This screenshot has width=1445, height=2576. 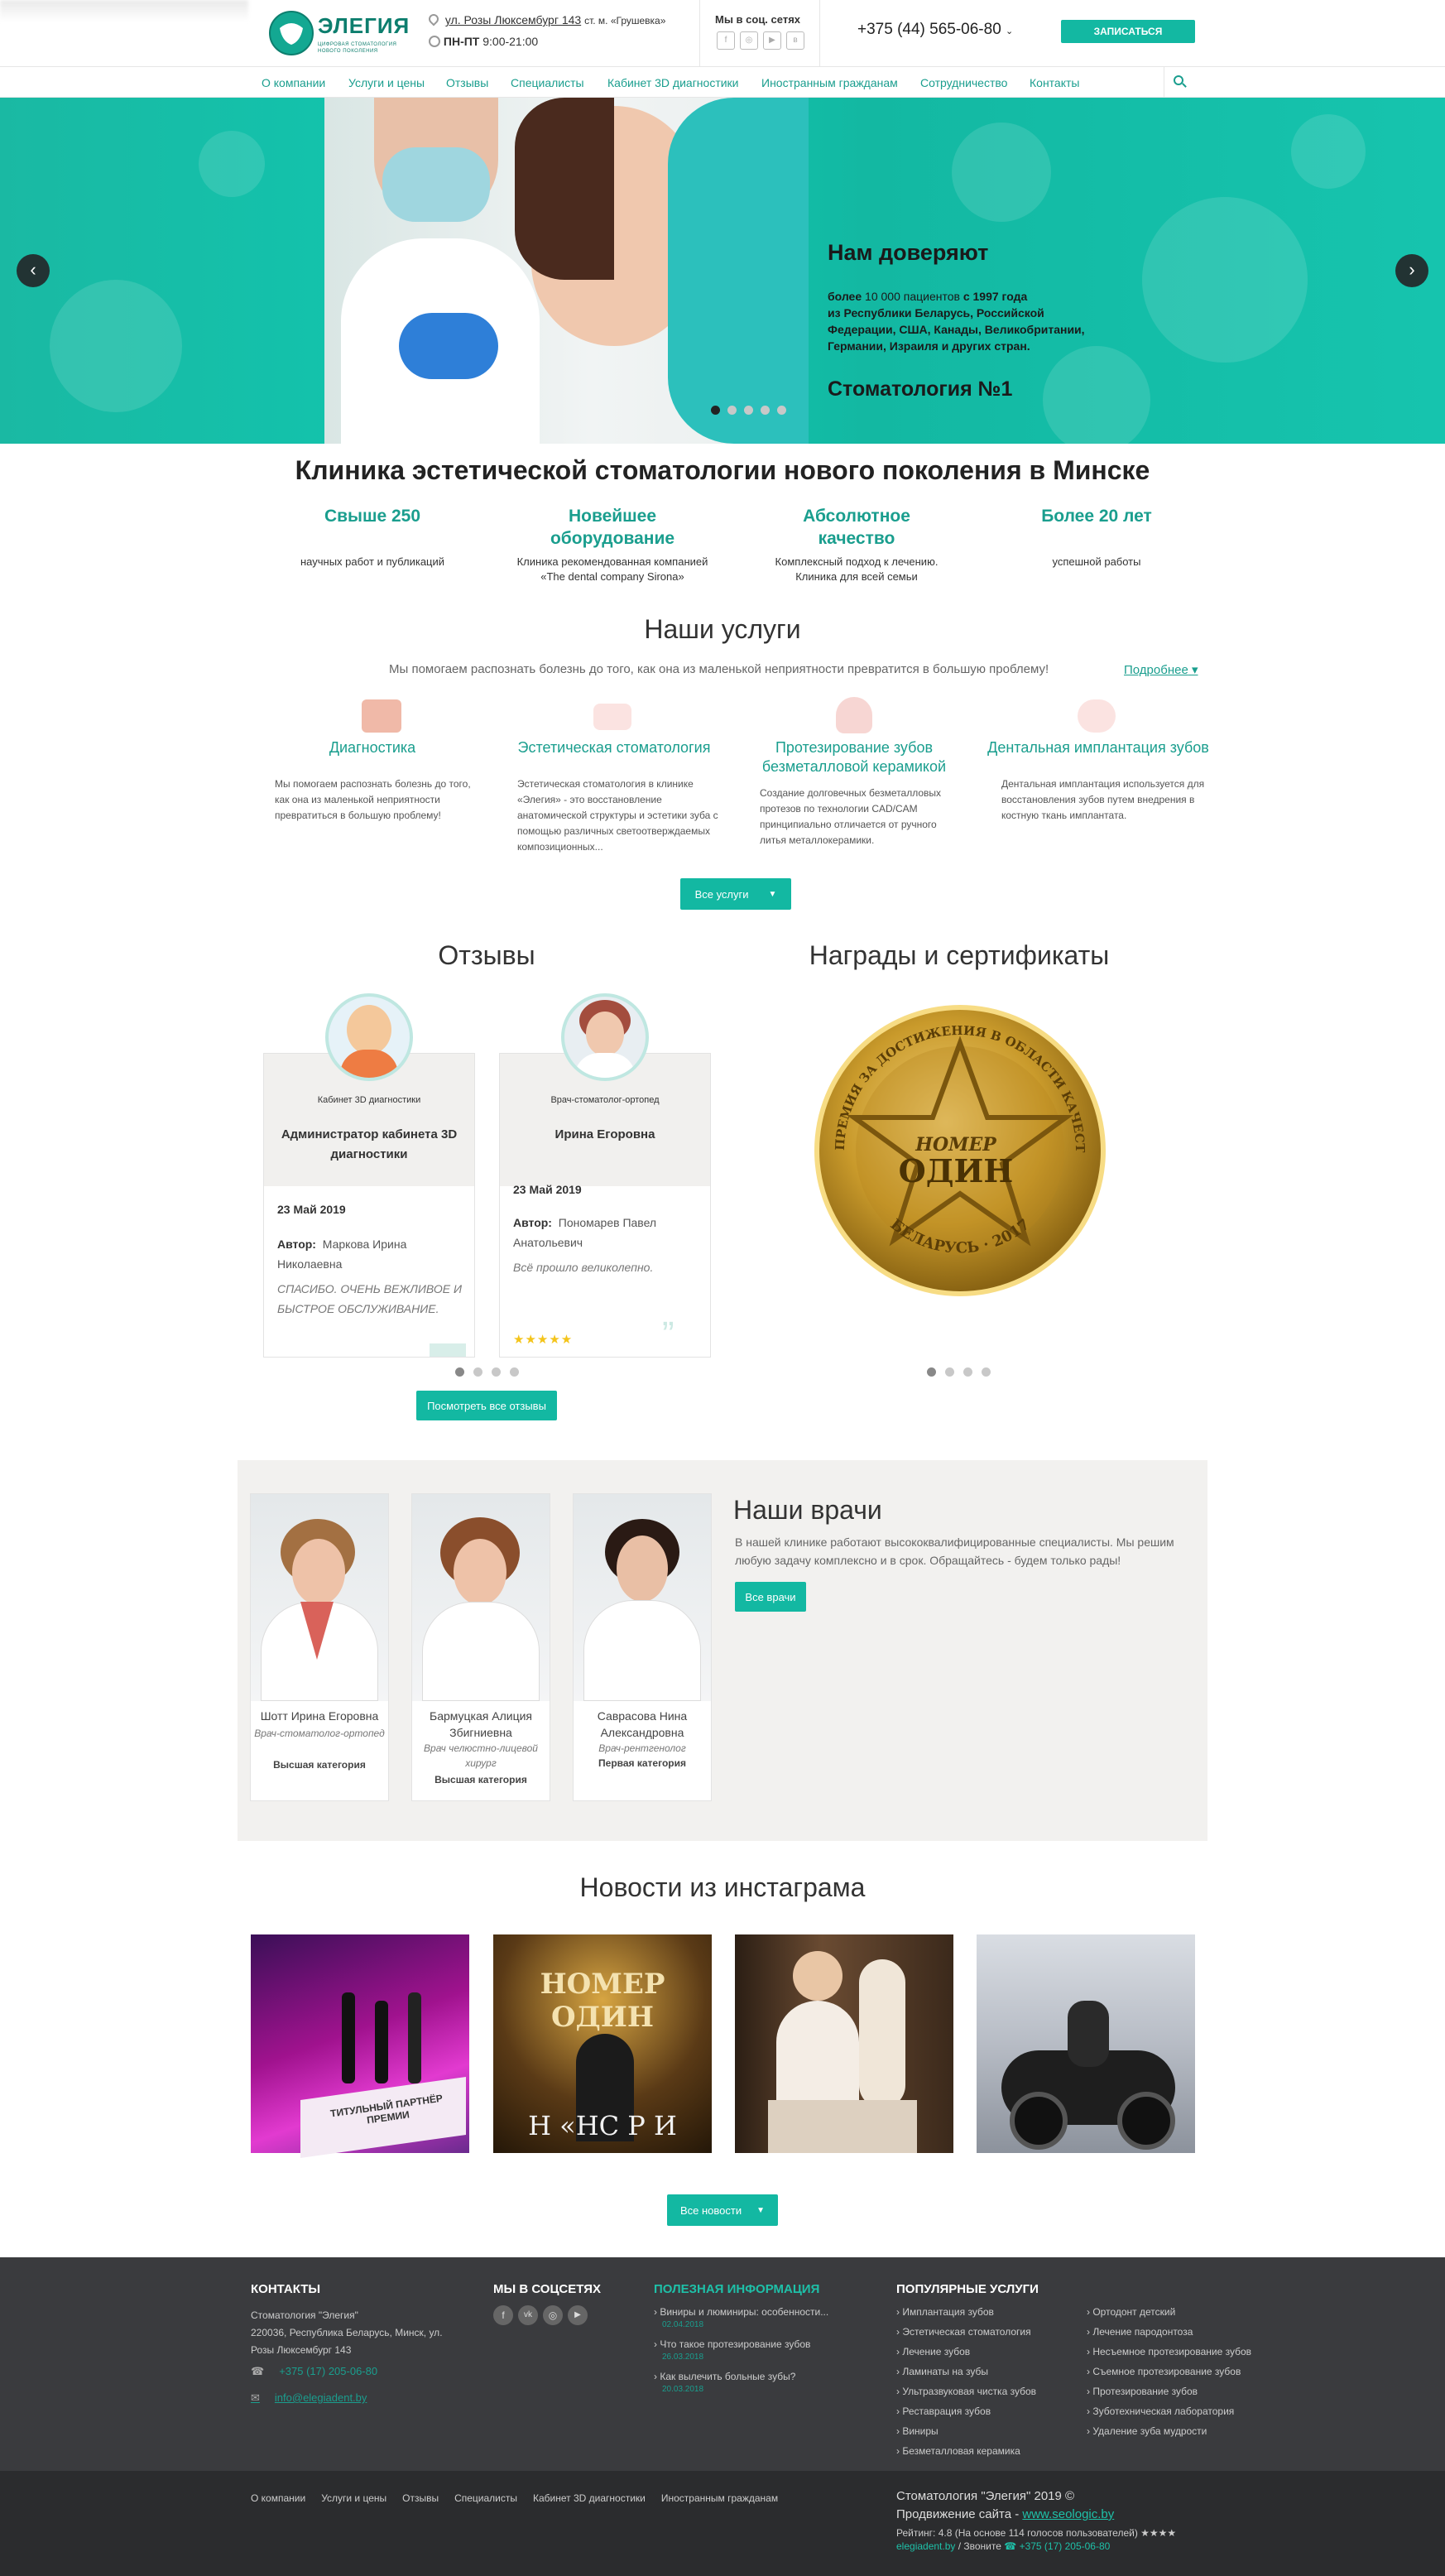 What do you see at coordinates (935, 30) in the screenshot?
I see `header-phone: +375 (44) 565-06-80 ⌄` at bounding box center [935, 30].